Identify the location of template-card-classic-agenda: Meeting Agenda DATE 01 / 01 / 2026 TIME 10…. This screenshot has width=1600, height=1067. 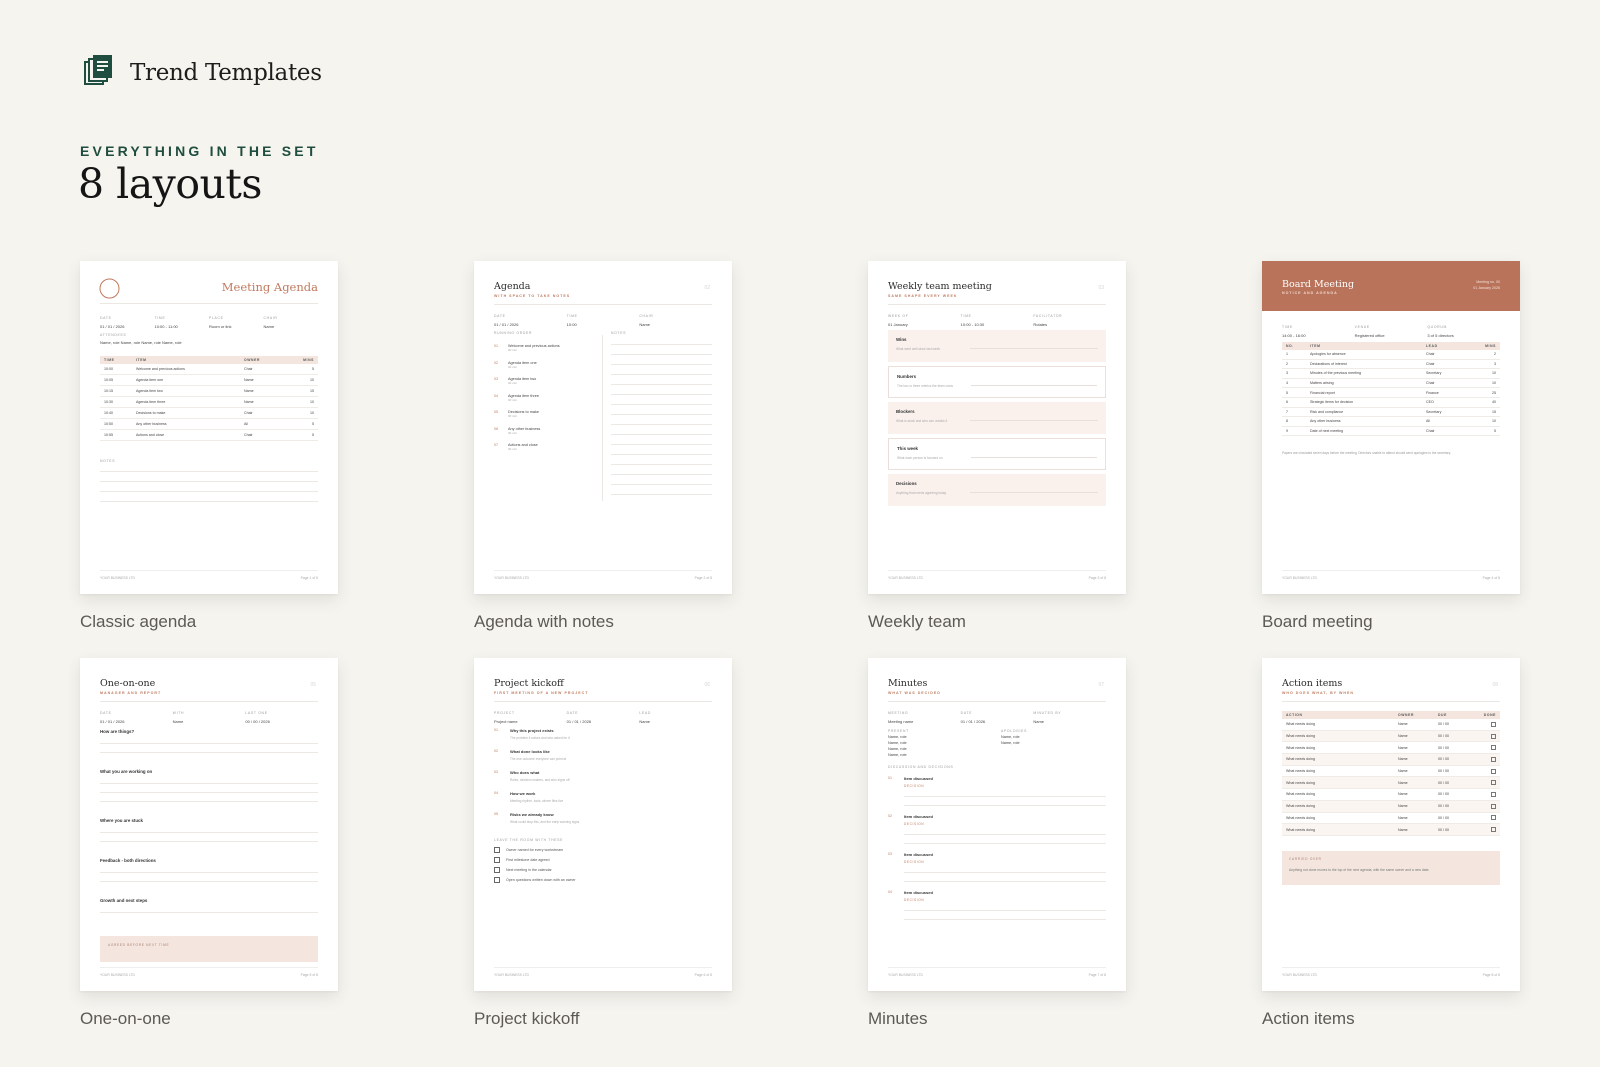
(209, 427).